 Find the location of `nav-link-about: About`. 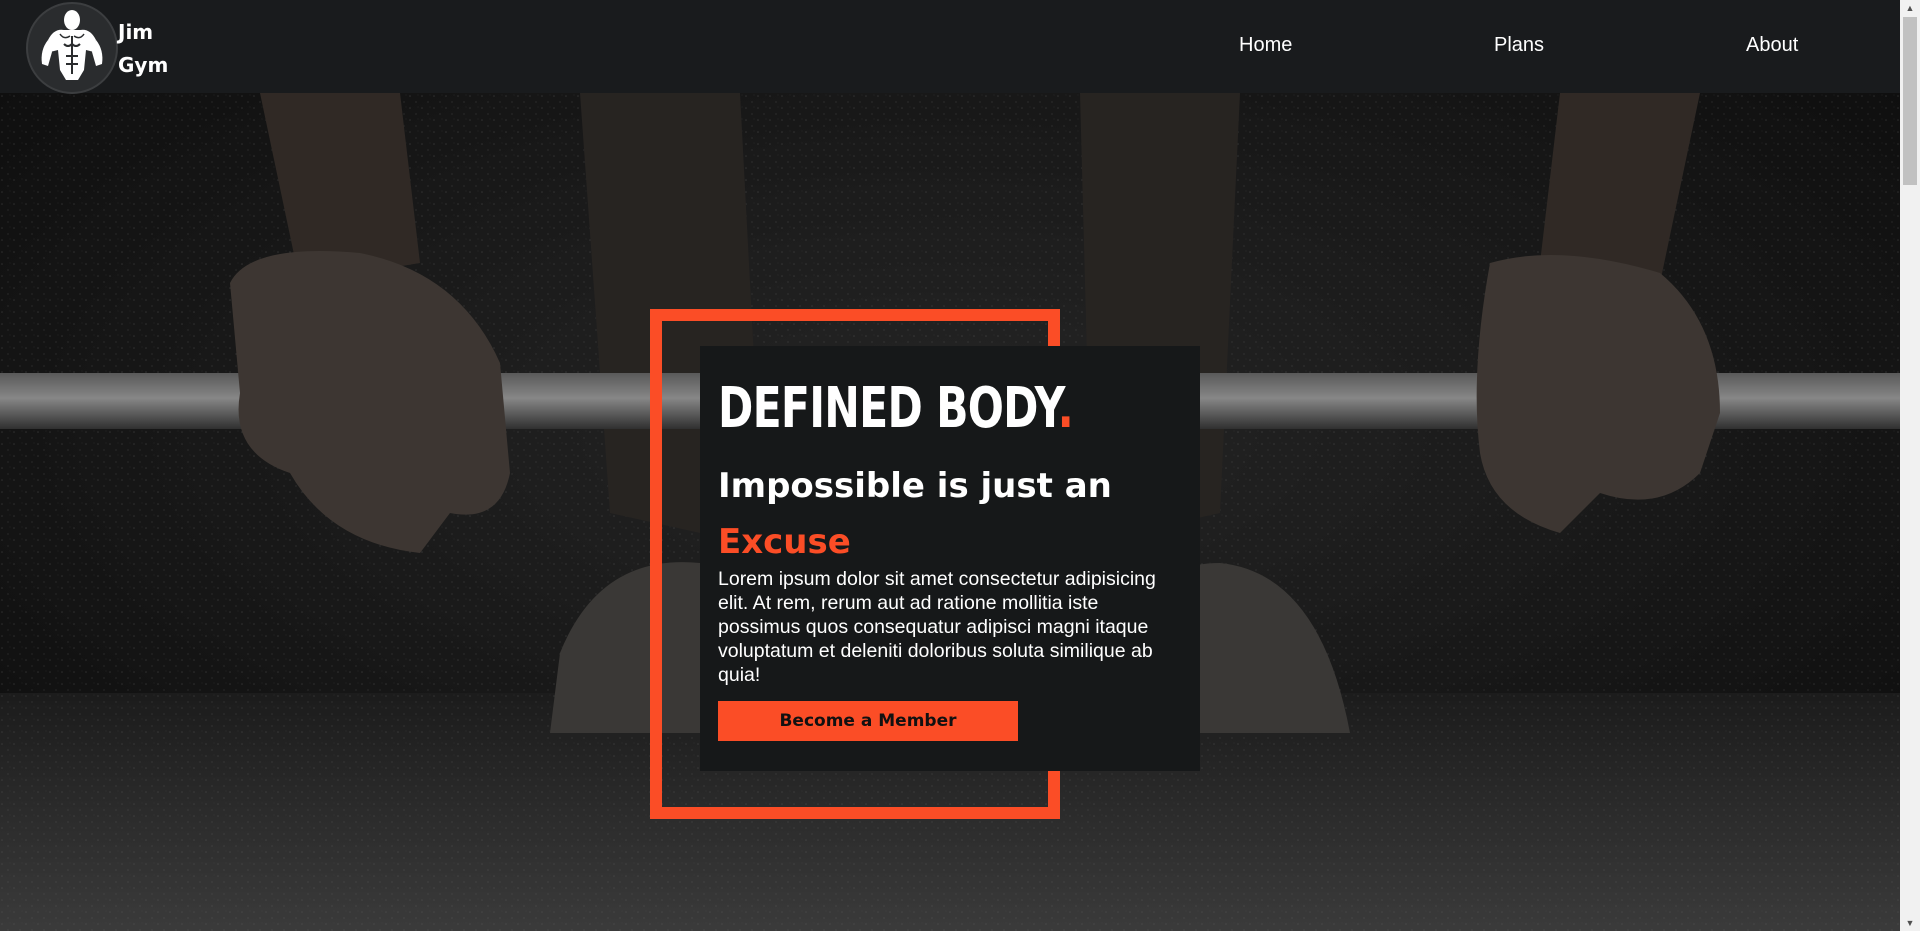

nav-link-about: About is located at coordinates (1772, 45).